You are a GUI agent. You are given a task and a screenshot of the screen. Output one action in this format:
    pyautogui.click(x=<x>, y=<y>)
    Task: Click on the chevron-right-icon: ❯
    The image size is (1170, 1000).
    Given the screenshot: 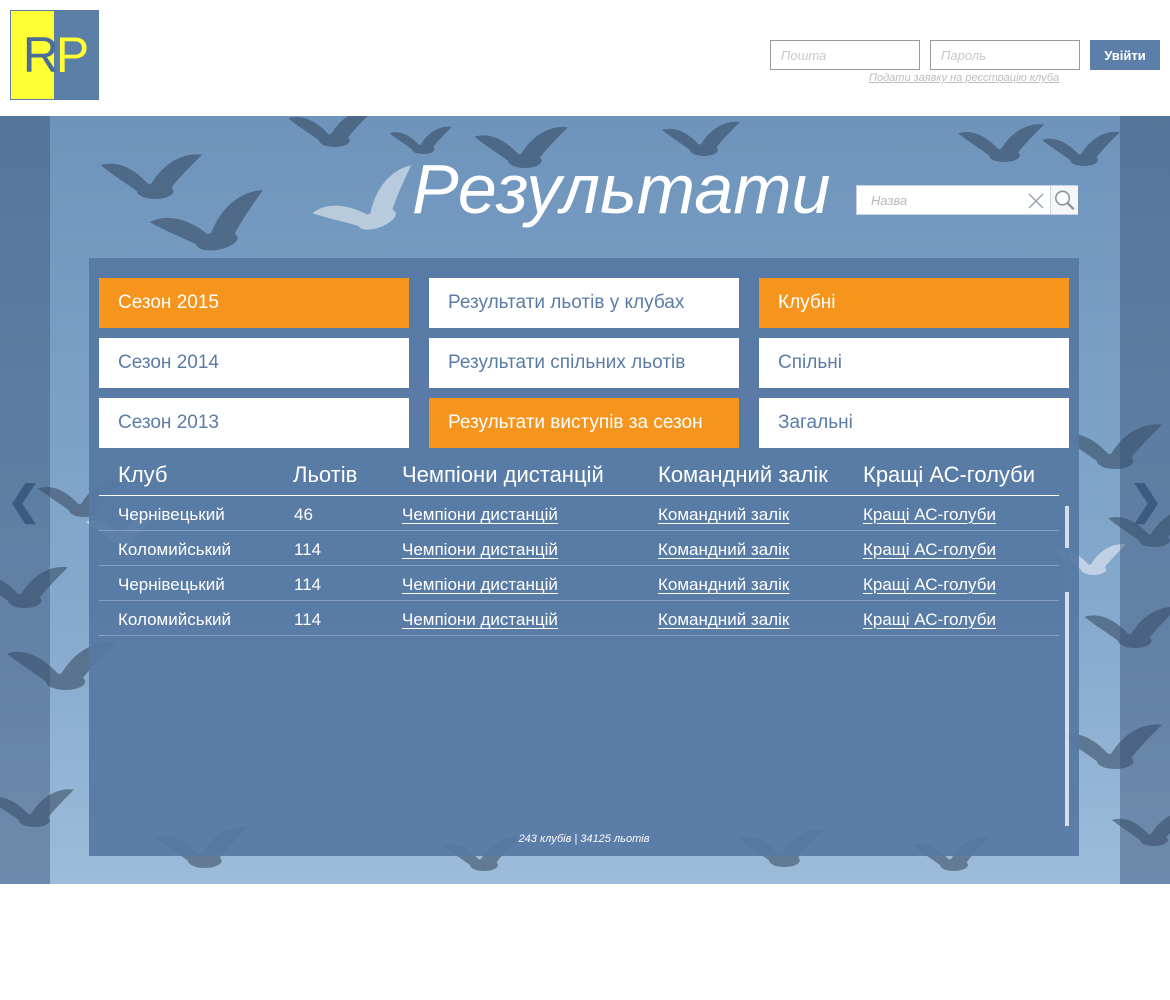 What is the action you would take?
    pyautogui.click(x=1146, y=501)
    